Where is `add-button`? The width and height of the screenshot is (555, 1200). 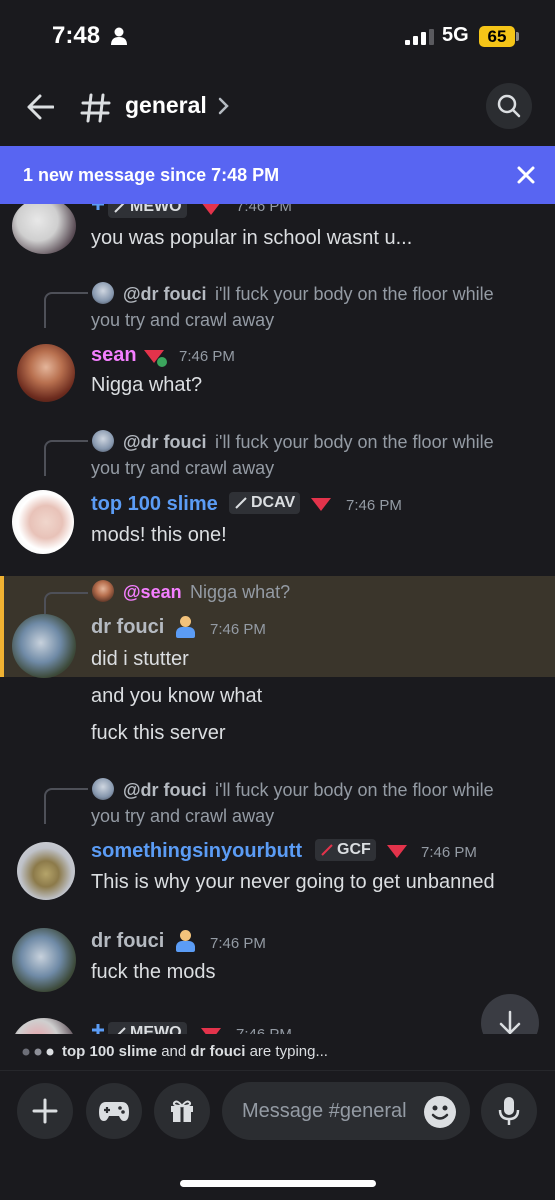 add-button is located at coordinates (45, 1111).